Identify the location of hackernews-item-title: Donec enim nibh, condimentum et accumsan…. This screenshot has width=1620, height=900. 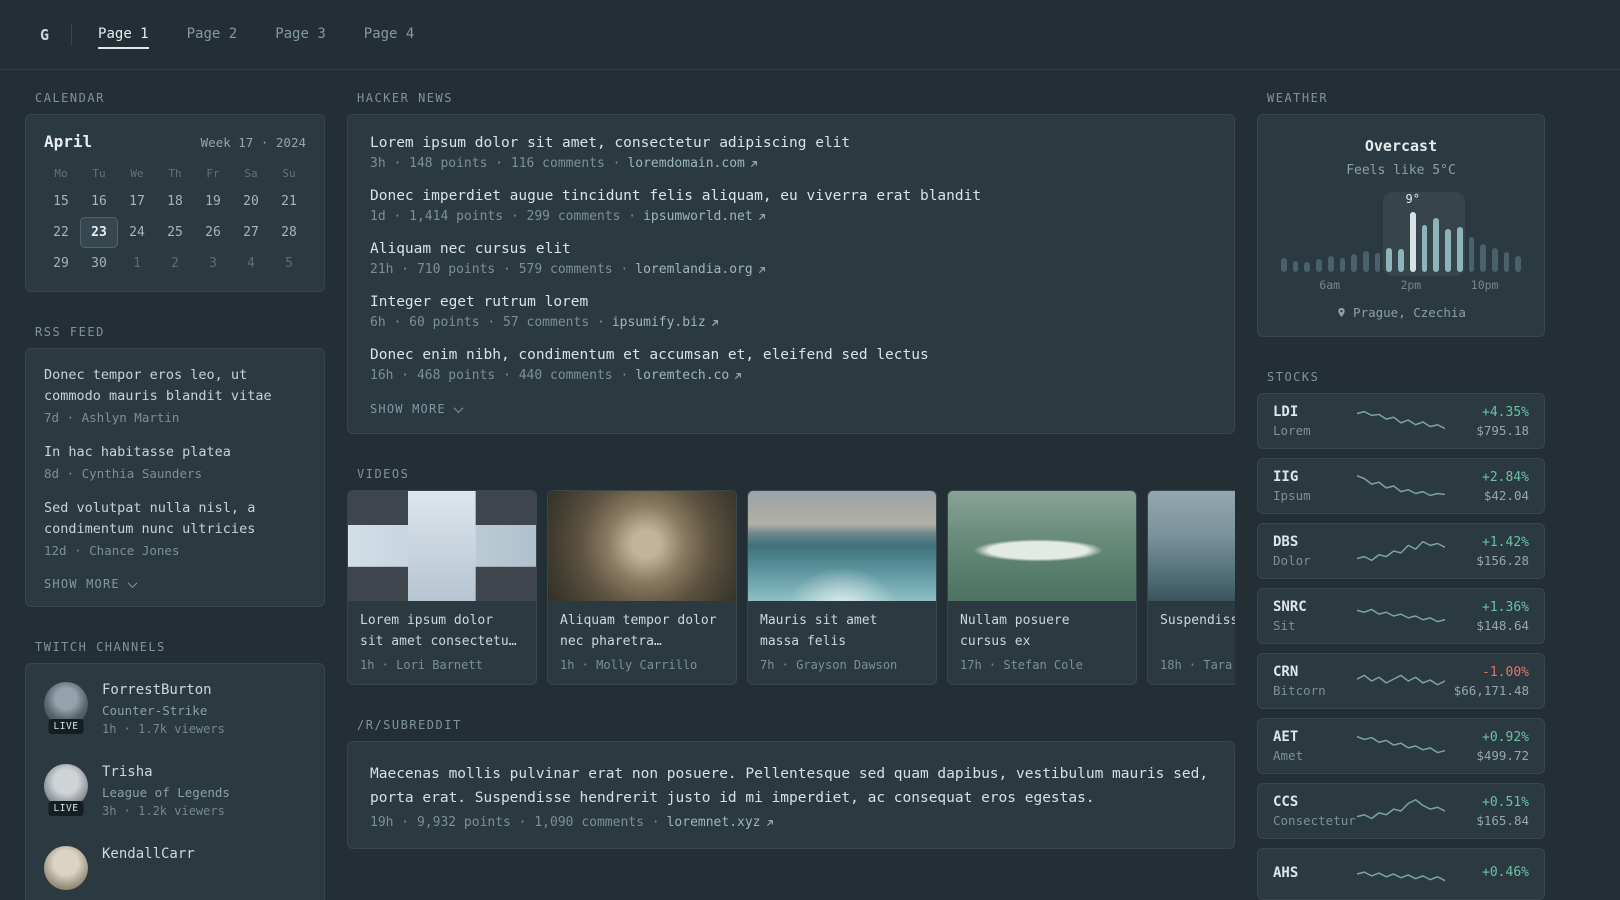
(791, 355).